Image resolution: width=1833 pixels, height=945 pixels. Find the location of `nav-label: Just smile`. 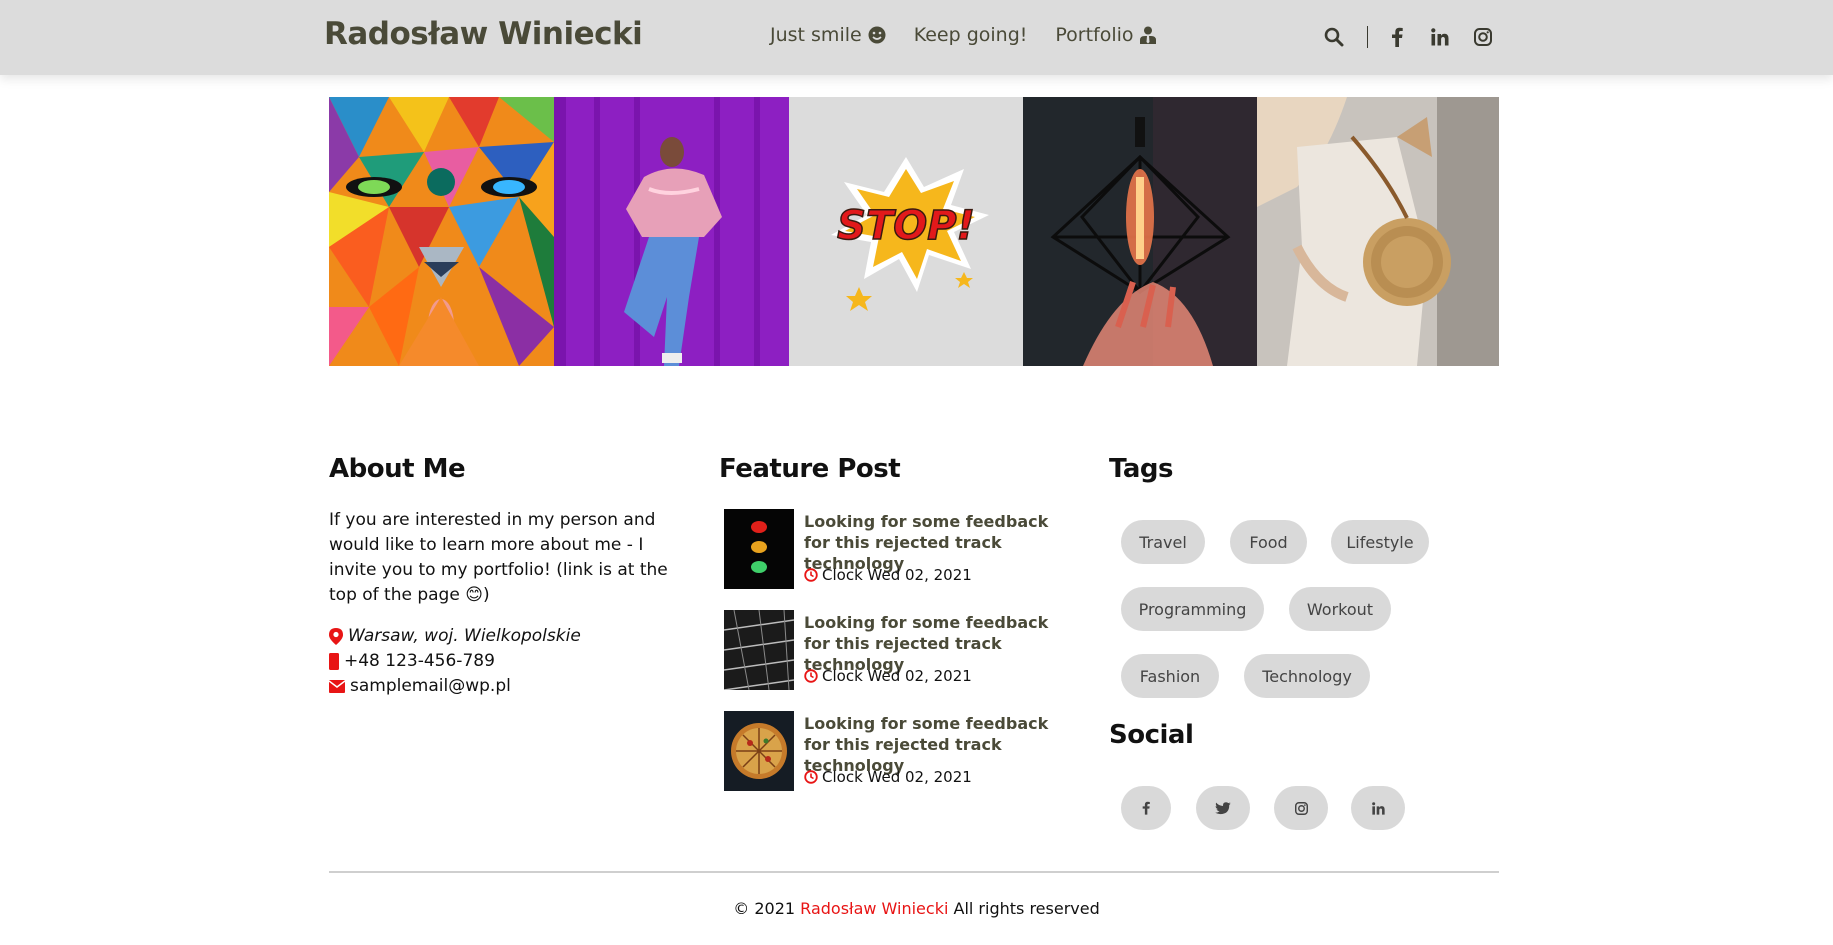

nav-label: Just smile is located at coordinates (816, 35).